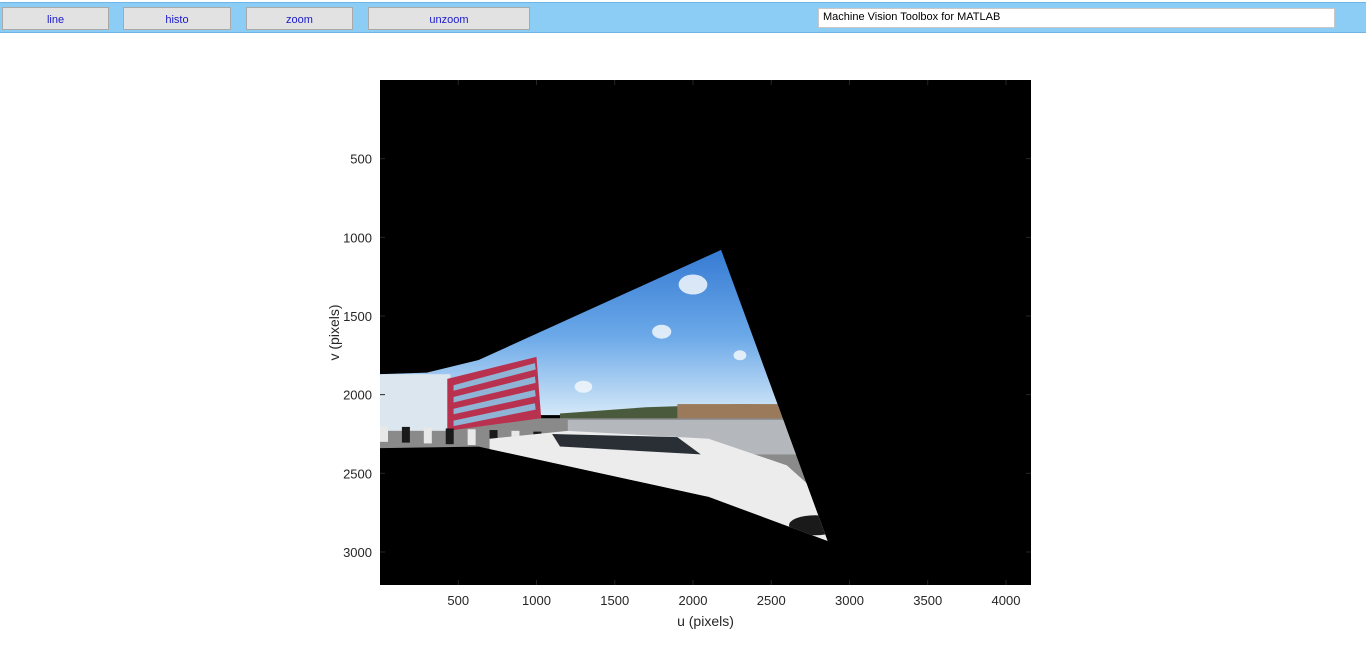 This screenshot has height=651, width=1366. Describe the element at coordinates (536, 600) in the screenshot. I see `x-tick-label: 1000` at that location.